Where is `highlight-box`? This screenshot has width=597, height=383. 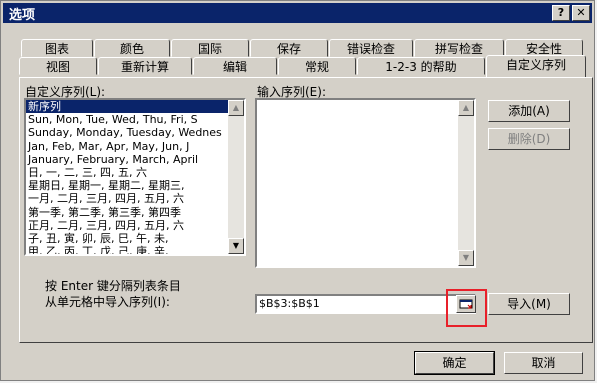
highlight-box is located at coordinates (466, 308).